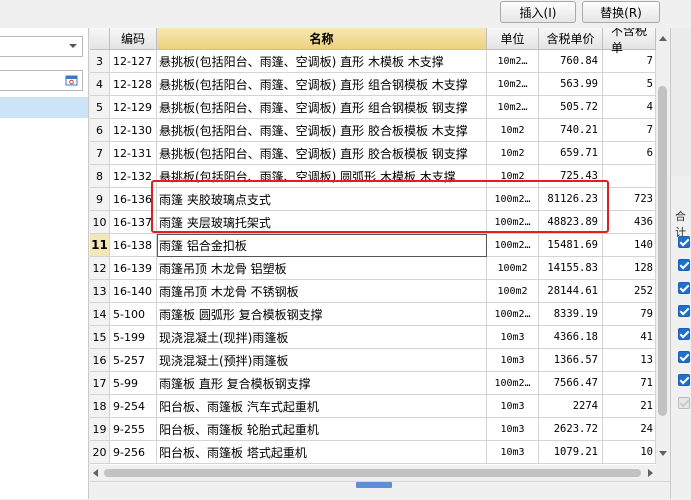  What do you see at coordinates (133, 107) in the screenshot?
I see `code-cell: 12-129` at bounding box center [133, 107].